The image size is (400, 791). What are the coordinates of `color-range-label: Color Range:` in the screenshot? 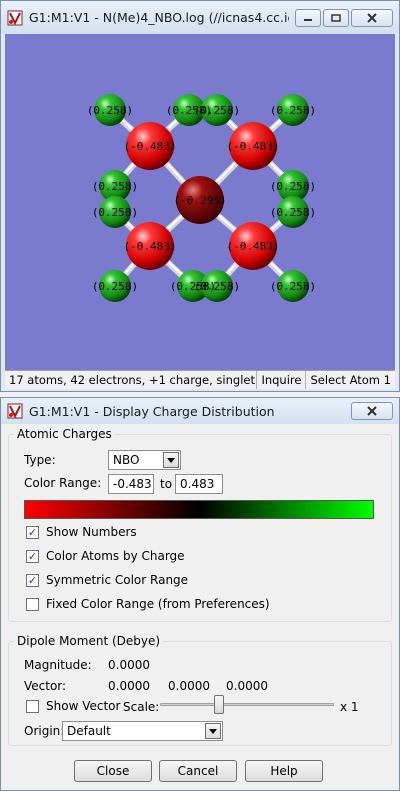 It's located at (63, 483).